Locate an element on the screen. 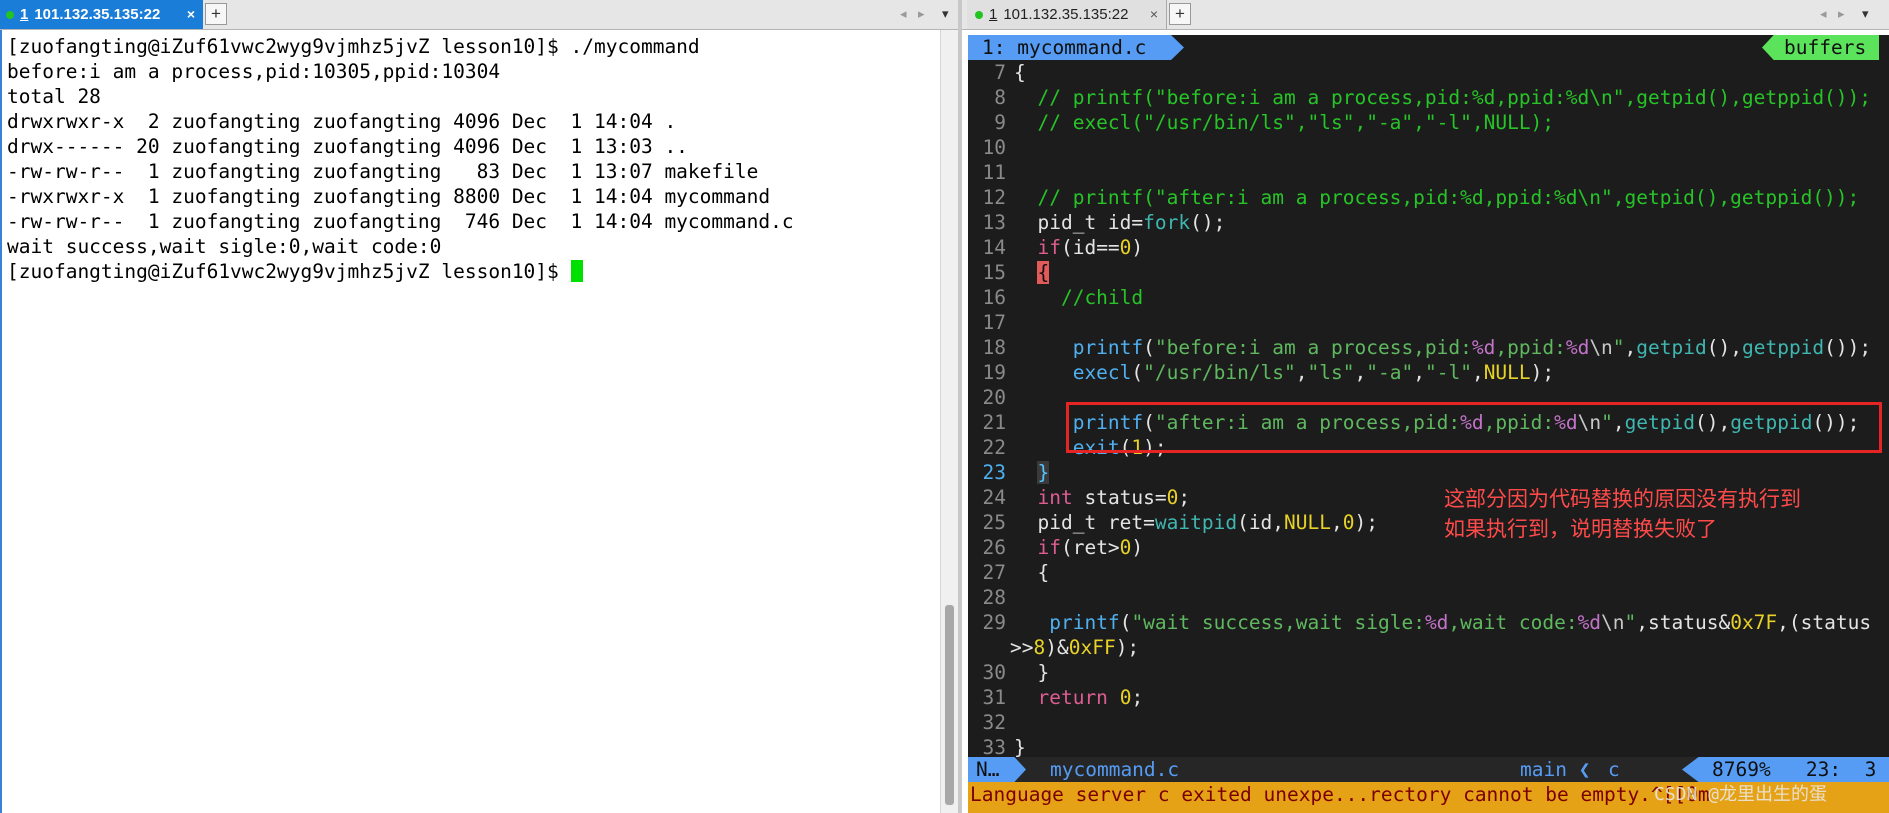 This screenshot has height=813, width=1889. code-text: int status=0; is located at coordinates (1102, 497).